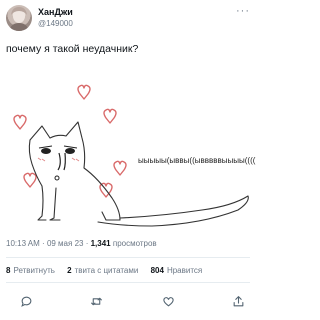 The height and width of the screenshot is (320, 320). Describe the element at coordinates (238, 301) in the screenshot. I see `share-icon` at that location.